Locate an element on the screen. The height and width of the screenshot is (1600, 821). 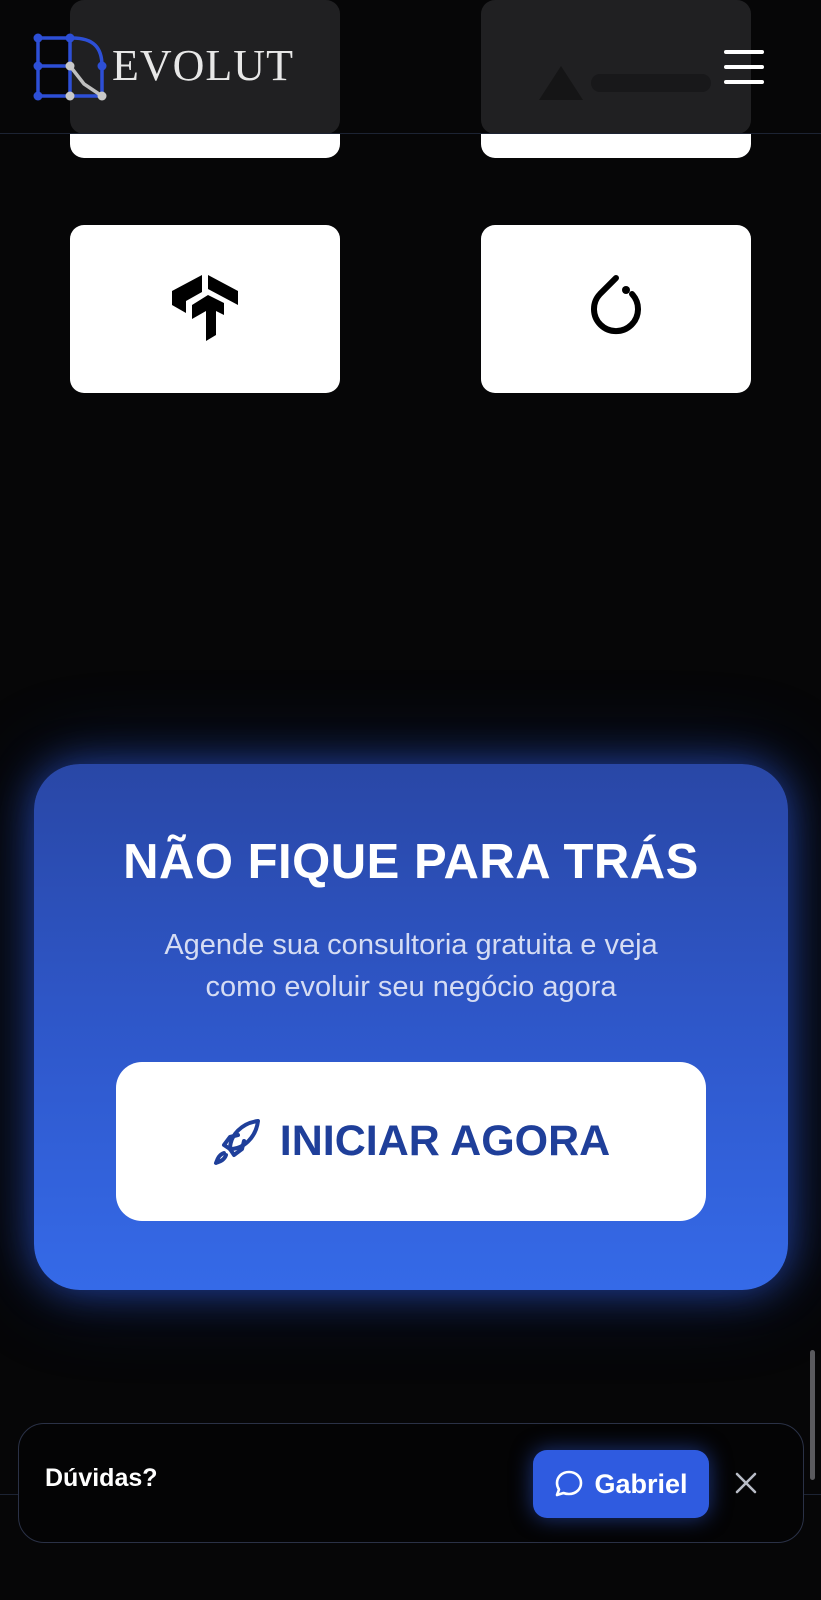
rocket-icon is located at coordinates (236, 1141).